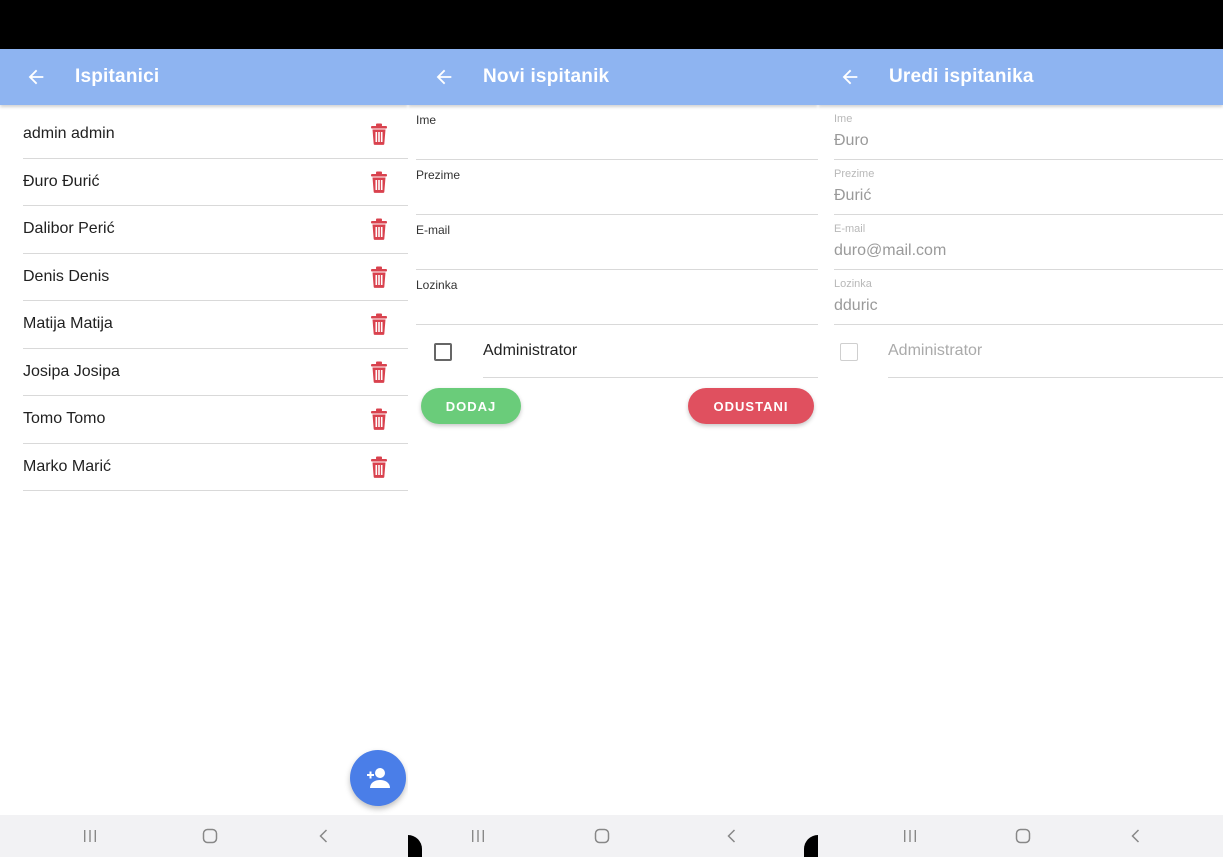 The height and width of the screenshot is (857, 1223). What do you see at coordinates (617, 242) in the screenshot?
I see `email-field: E-mail` at bounding box center [617, 242].